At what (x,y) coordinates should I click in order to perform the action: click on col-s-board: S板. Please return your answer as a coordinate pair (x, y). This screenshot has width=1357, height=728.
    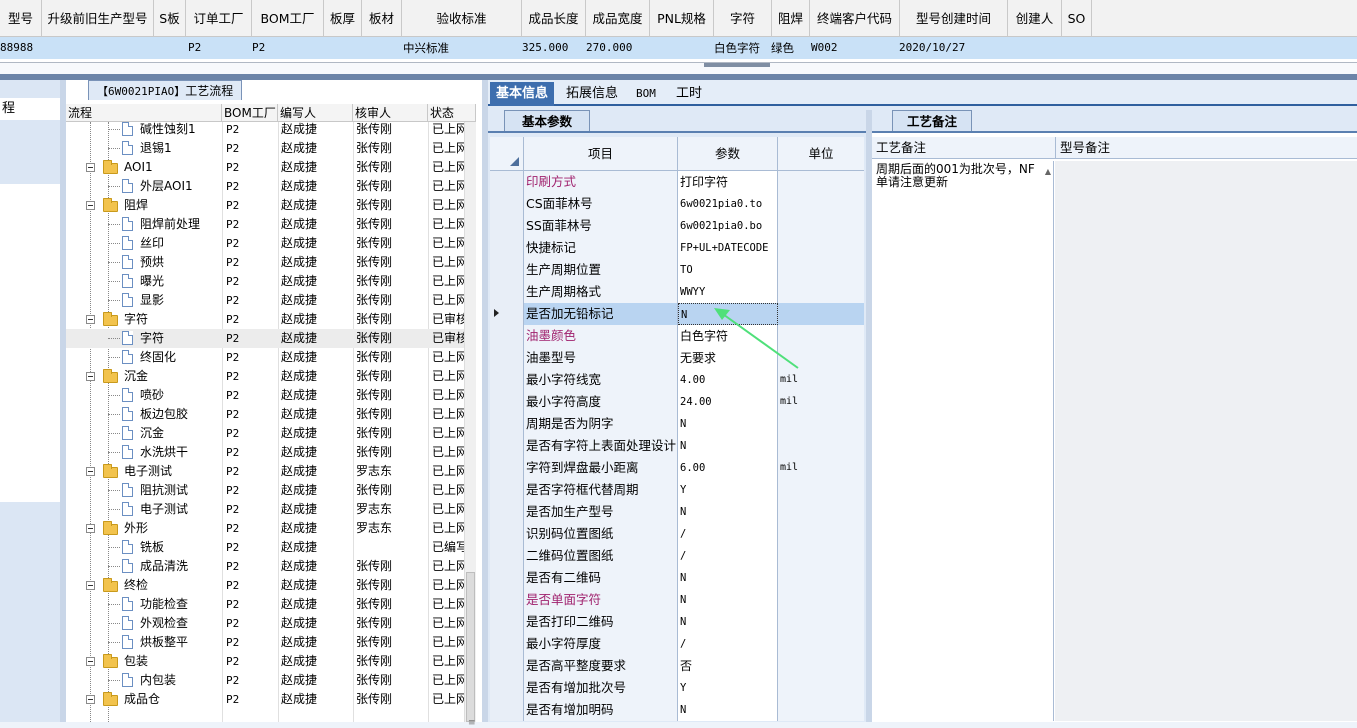
    Looking at the image, I should click on (170, 18).